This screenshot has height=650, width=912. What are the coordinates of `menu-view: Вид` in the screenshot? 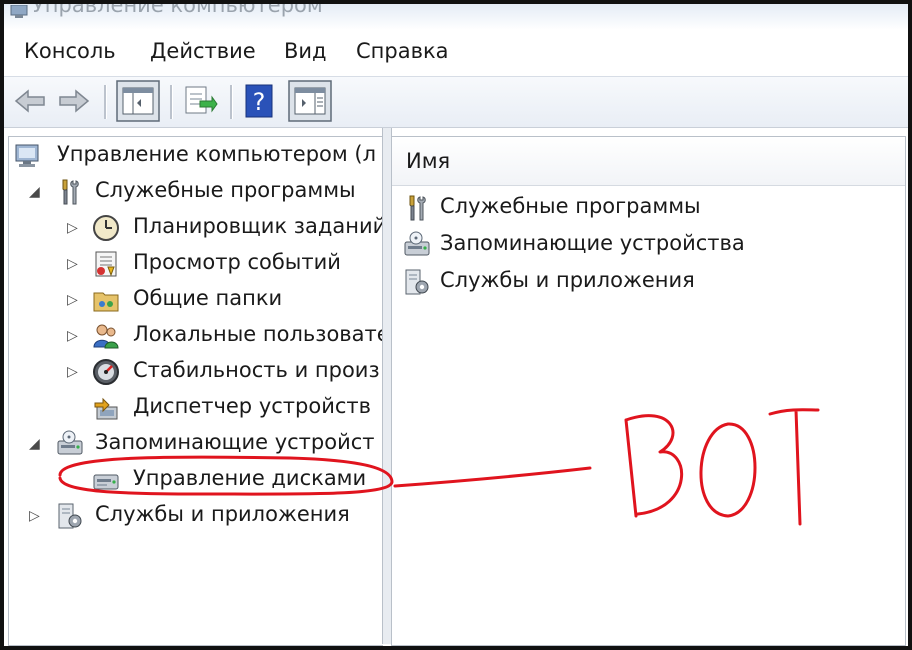 It's located at (305, 51).